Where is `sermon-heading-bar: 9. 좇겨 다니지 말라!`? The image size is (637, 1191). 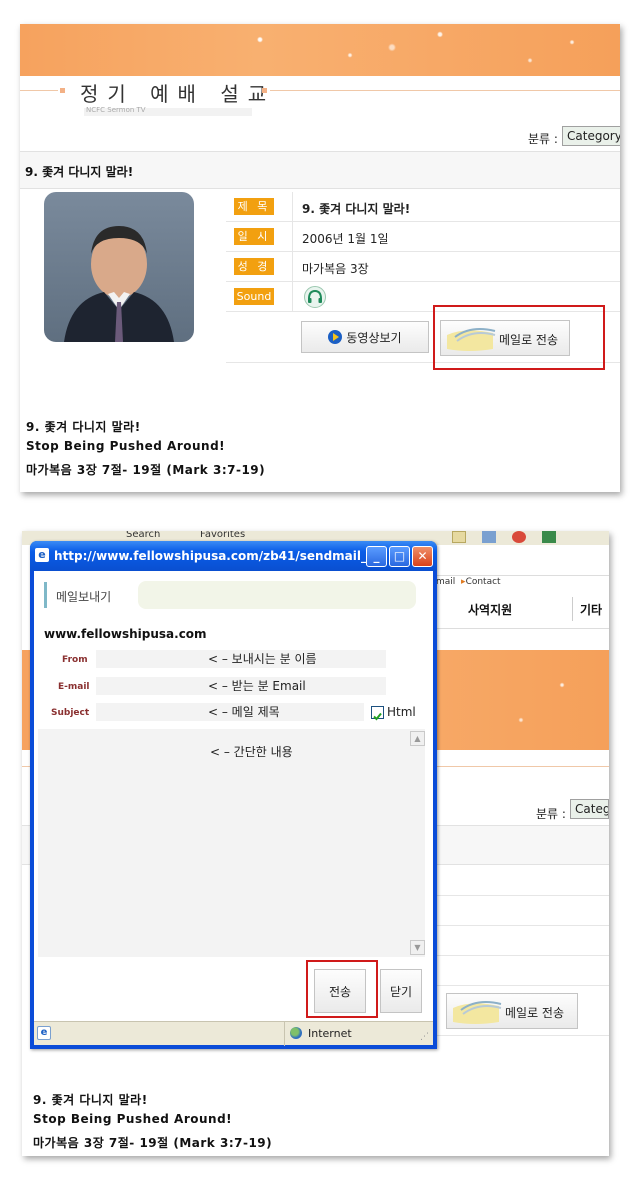 sermon-heading-bar: 9. 좇겨 다니지 말라! is located at coordinates (320, 170).